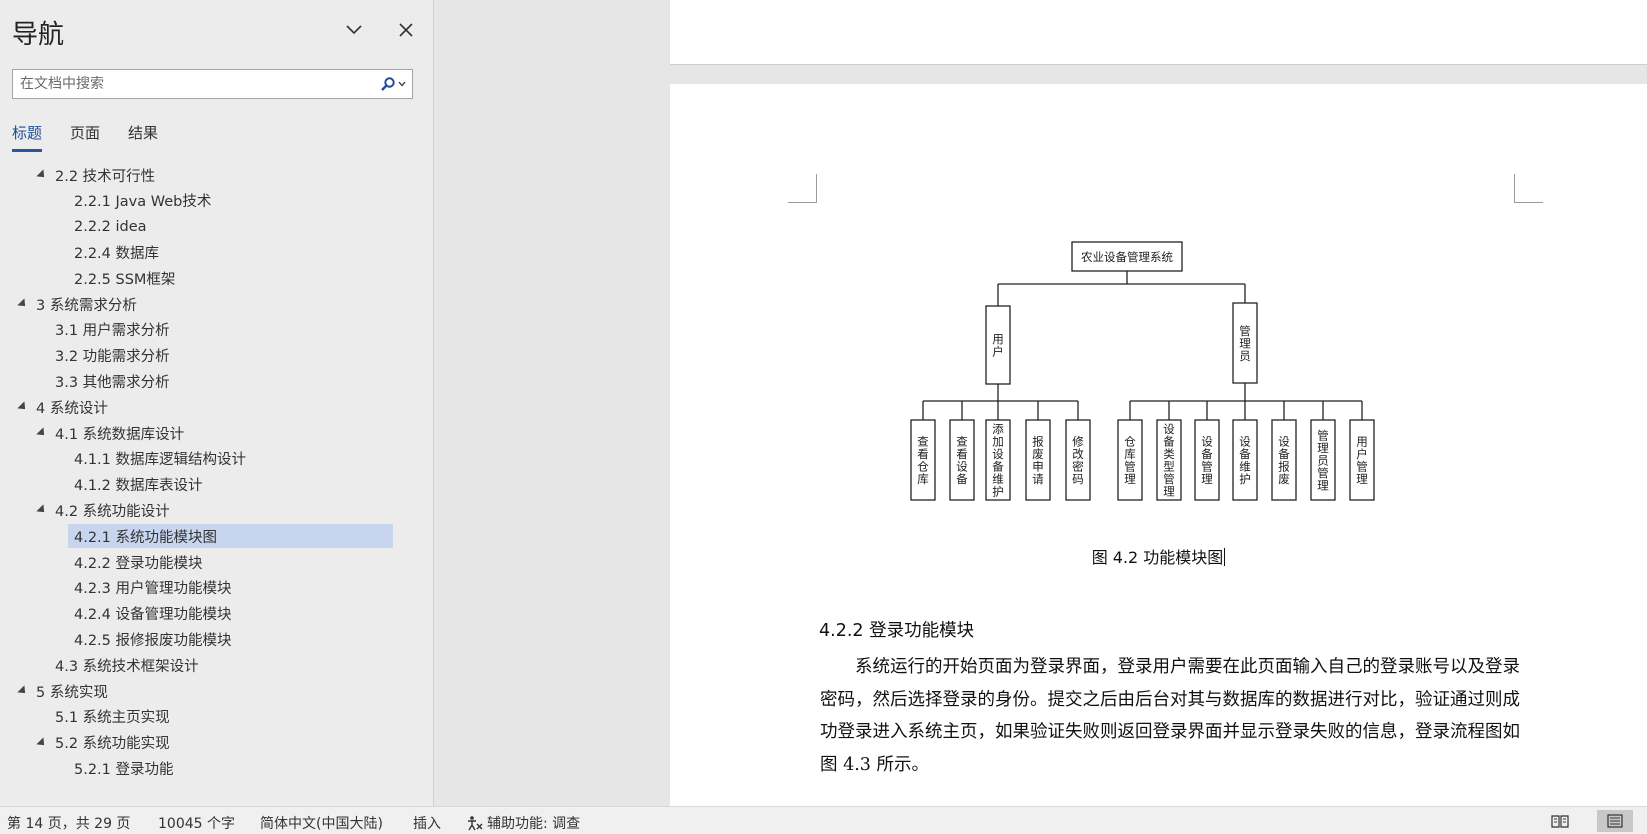 The width and height of the screenshot is (1647, 834). I want to click on tab-1: 页面, so click(85, 136).